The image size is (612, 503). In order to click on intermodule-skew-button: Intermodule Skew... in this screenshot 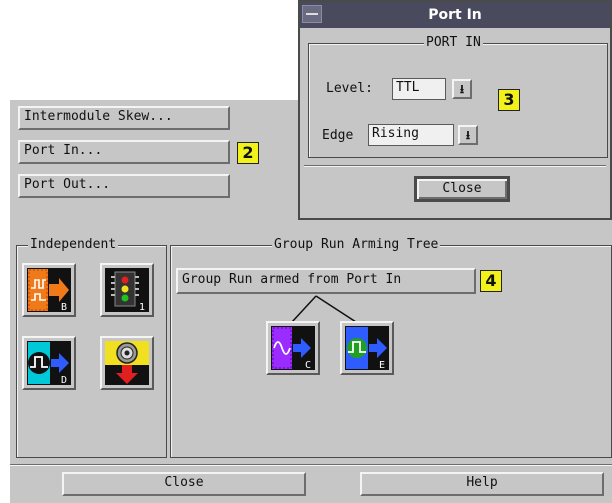, I will do `click(124, 118)`.